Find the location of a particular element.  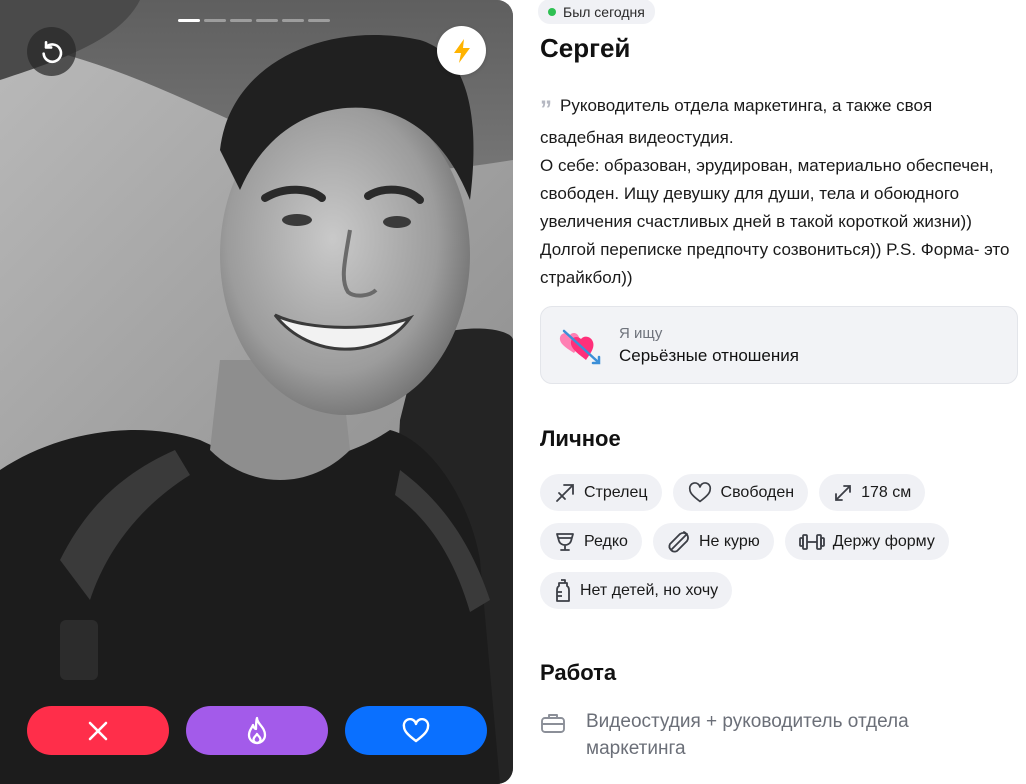

undo-icon is located at coordinates (51, 51).